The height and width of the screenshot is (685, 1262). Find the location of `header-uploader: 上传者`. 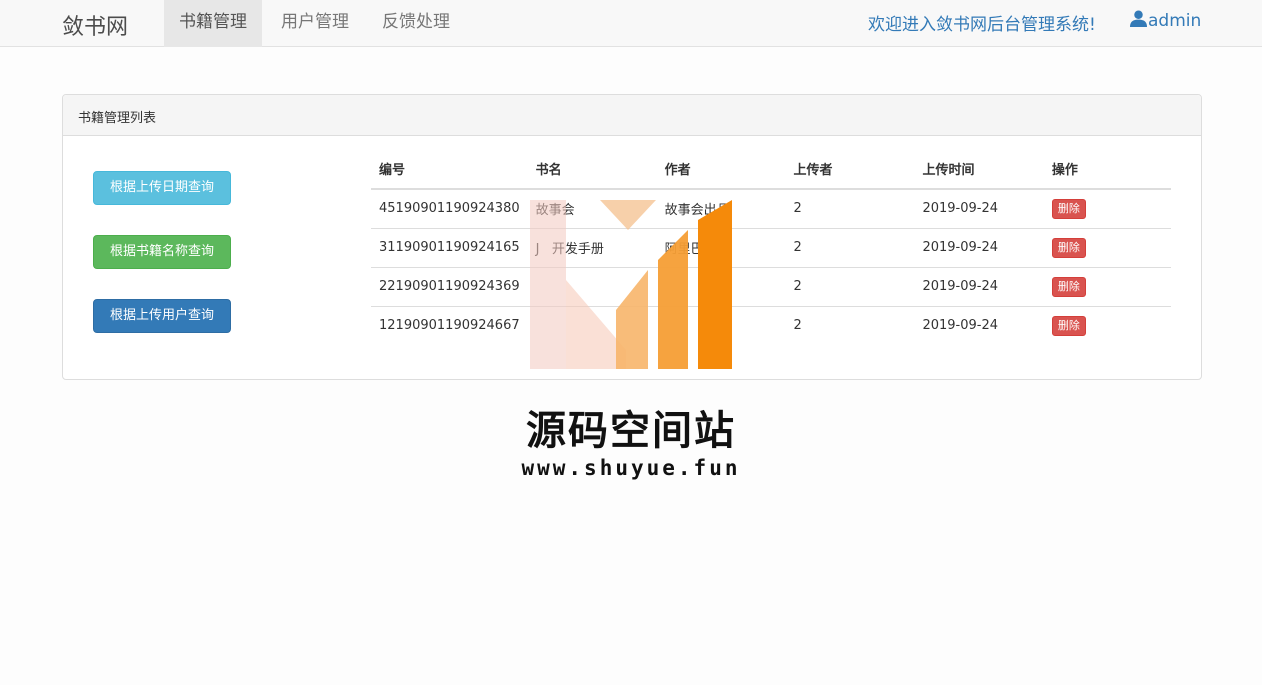

header-uploader: 上传者 is located at coordinates (850, 169).